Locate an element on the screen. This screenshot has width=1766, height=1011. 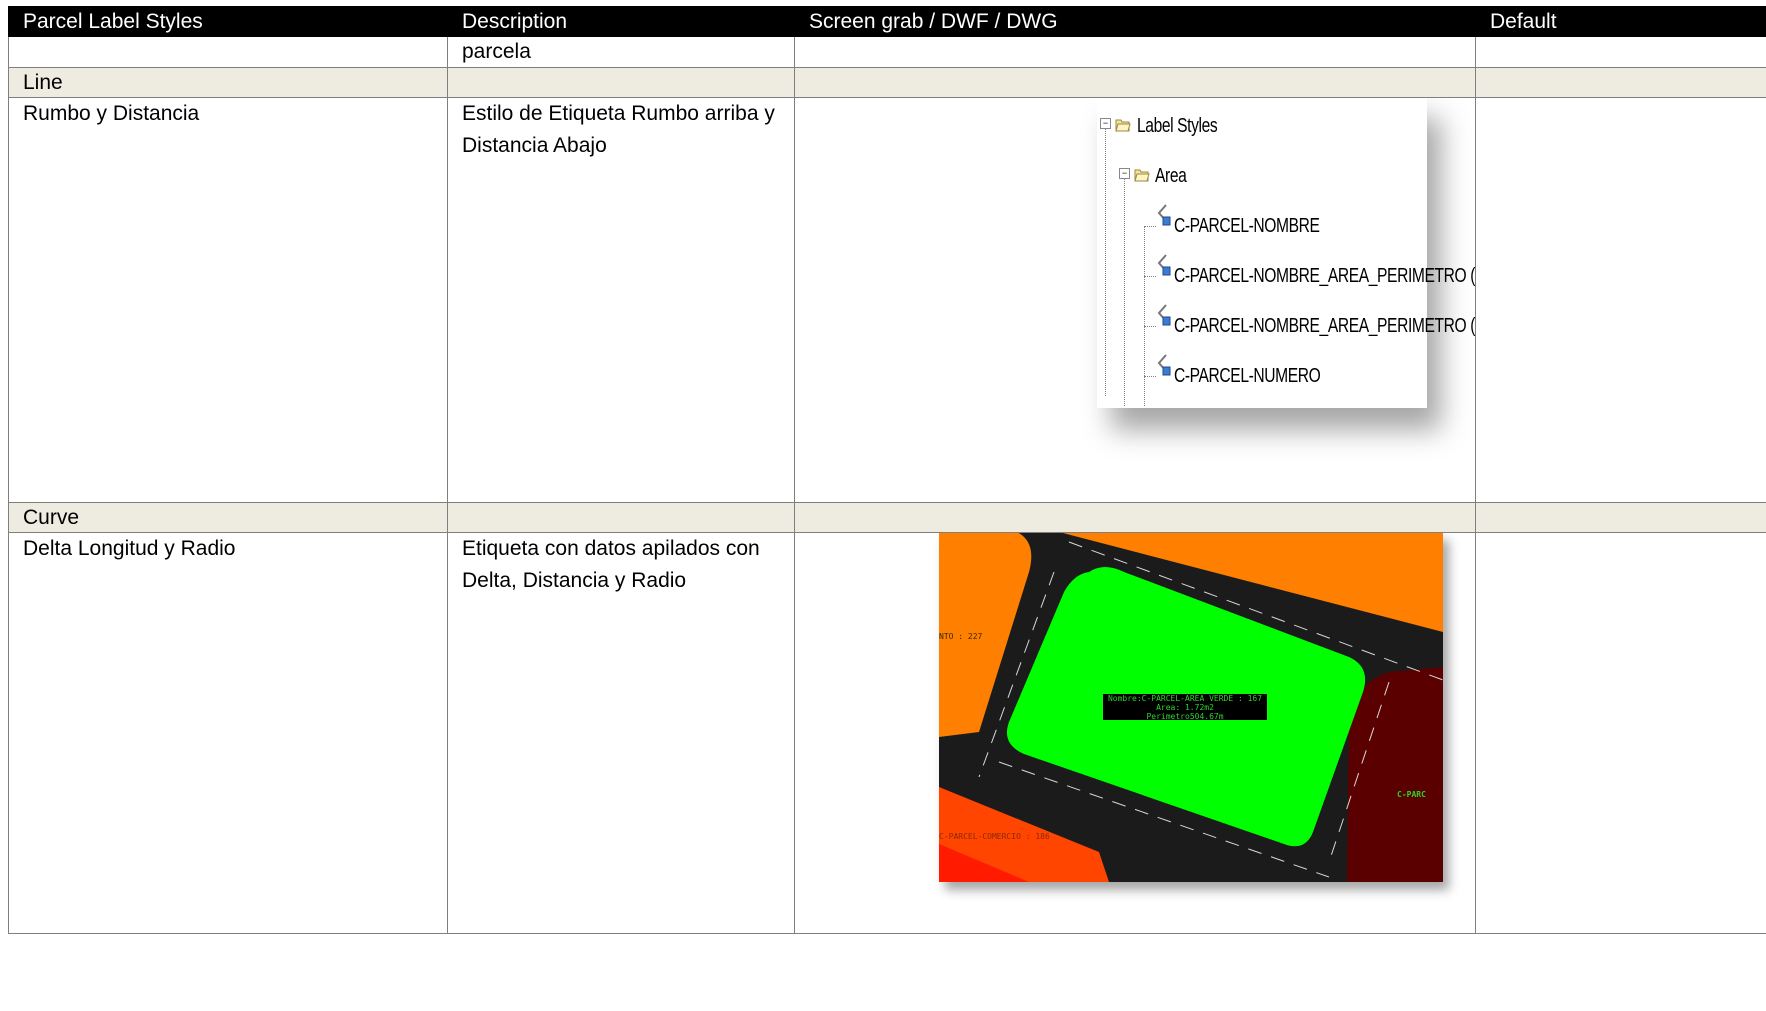
tree-node-area: Area is located at coordinates (1171, 176).